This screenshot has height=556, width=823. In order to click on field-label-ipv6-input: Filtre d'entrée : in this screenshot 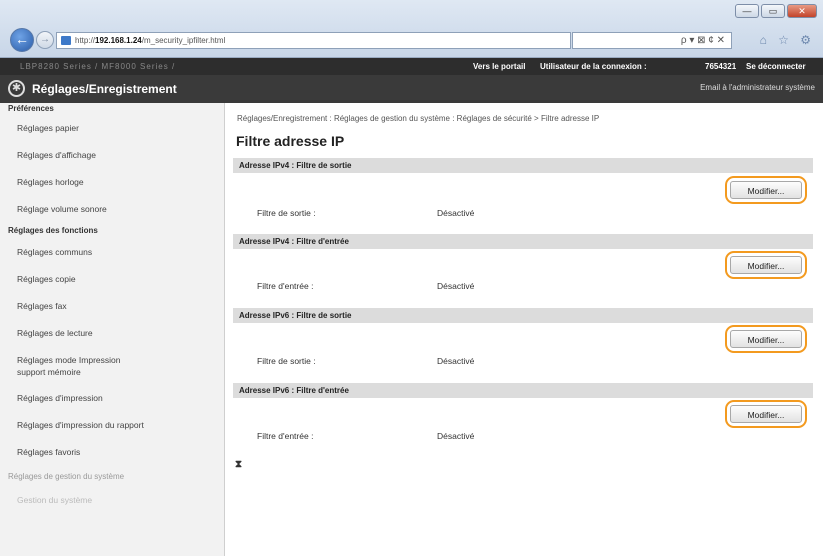, I will do `click(285, 436)`.